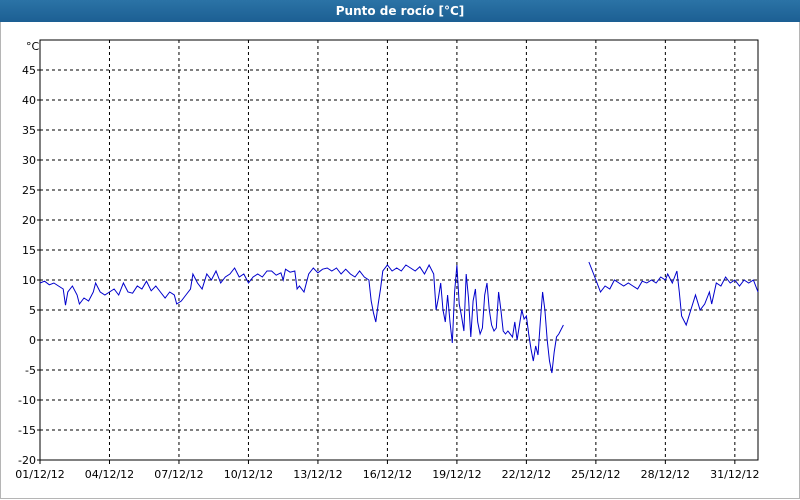 The width and height of the screenshot is (800, 500). I want to click on y-tick-label: 10, so click(29, 280).